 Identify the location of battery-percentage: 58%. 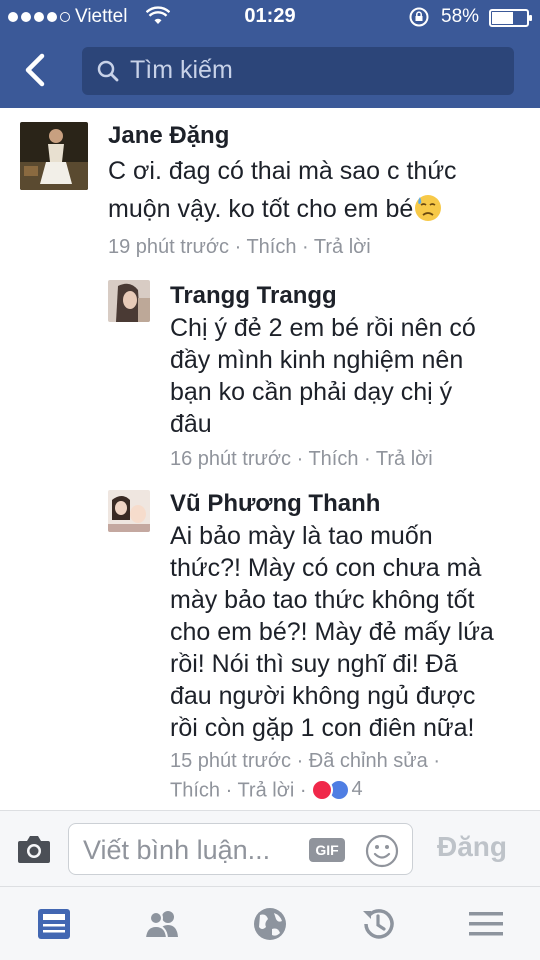
(460, 16).